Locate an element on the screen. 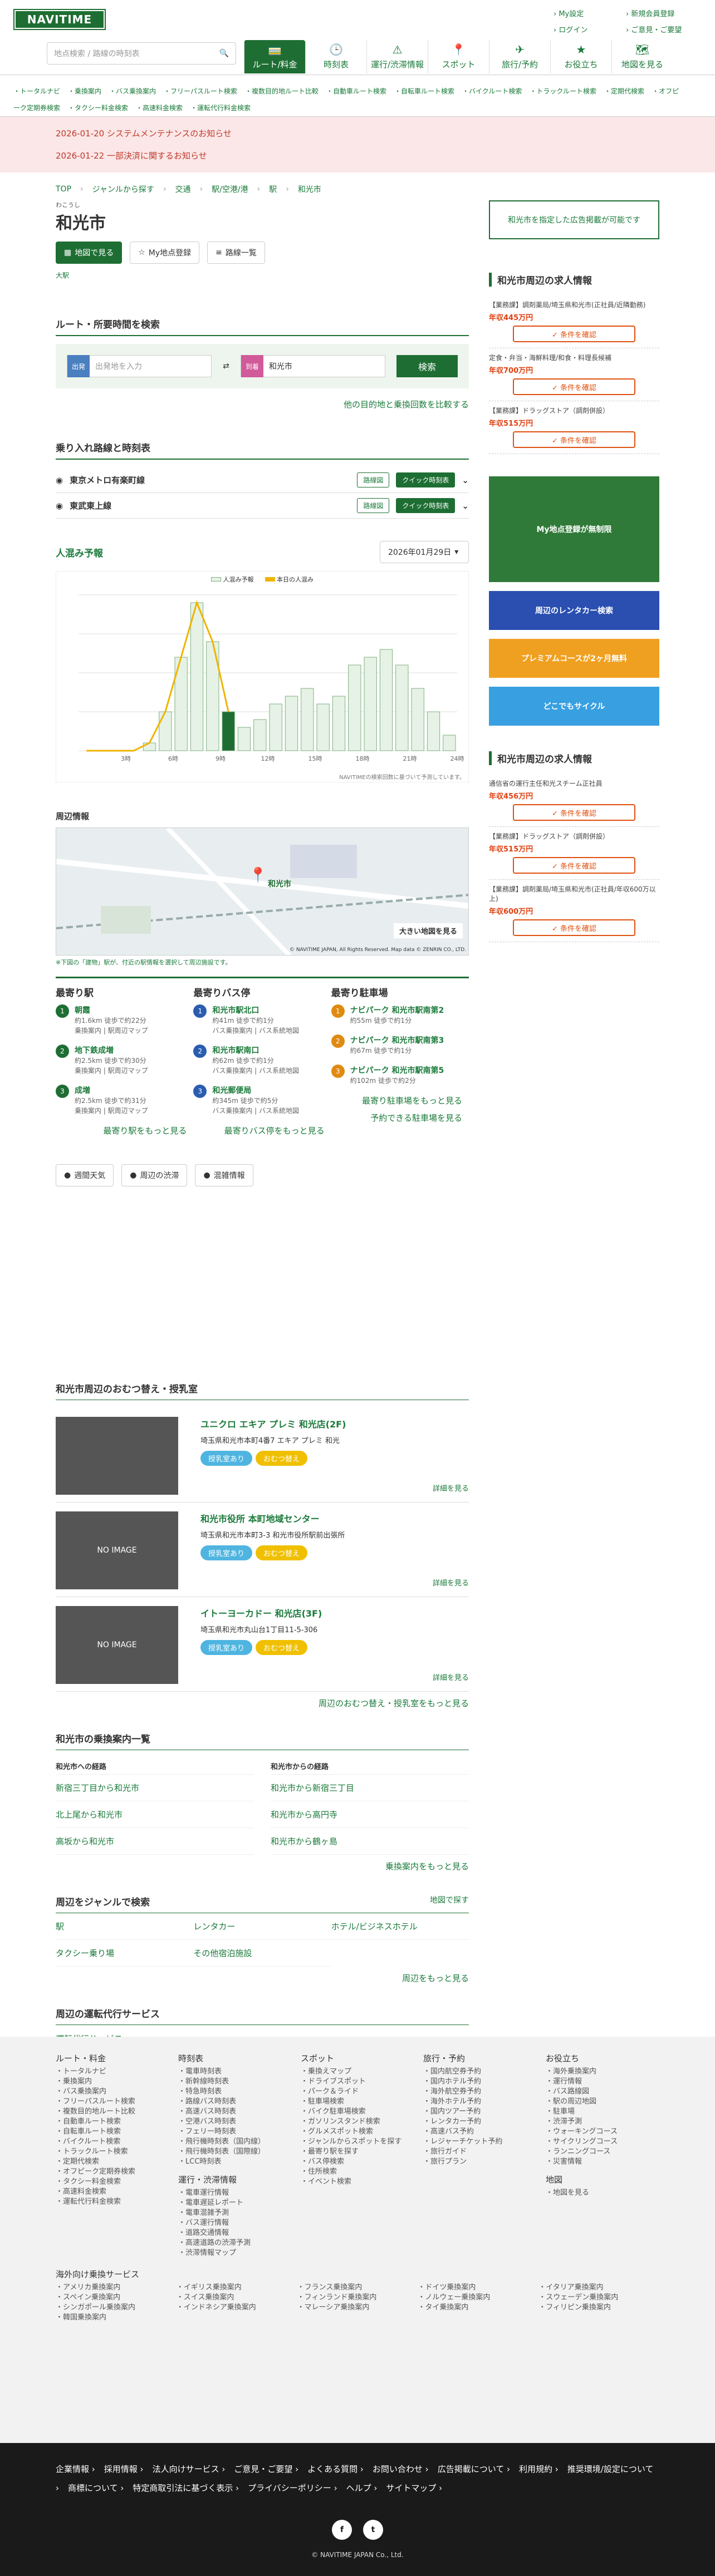  footer-link: ・複数目的地ルート比較 is located at coordinates (111, 2112).